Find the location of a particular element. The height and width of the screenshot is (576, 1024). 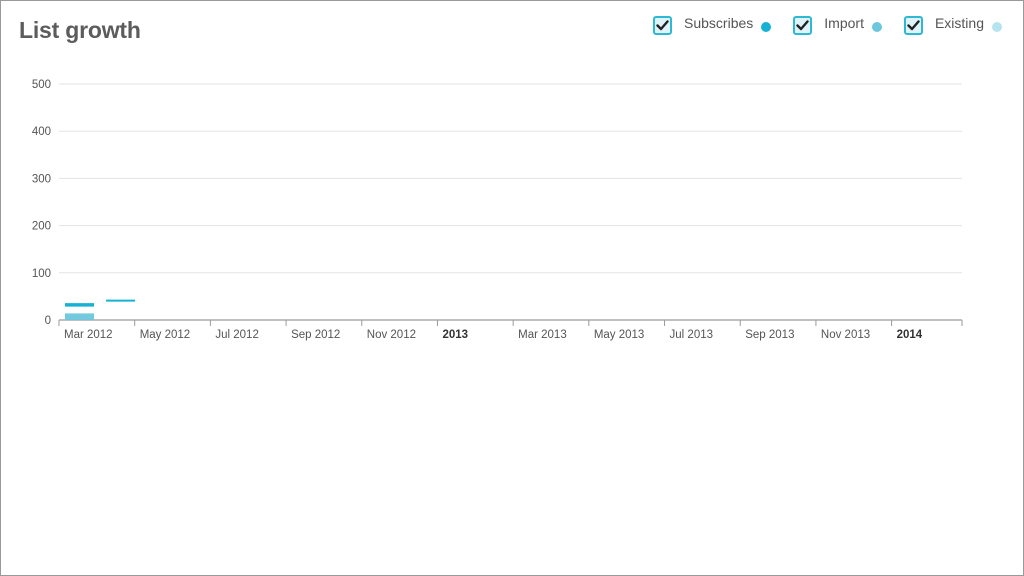

y-tick-label: 200 is located at coordinates (41, 227).